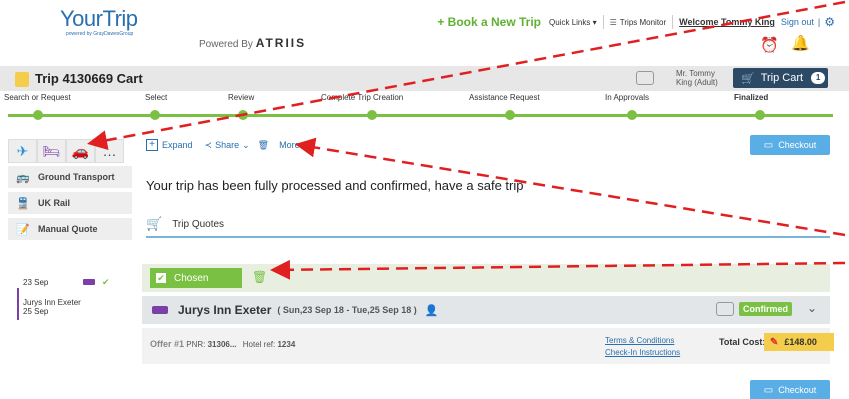  I want to click on checkout-button-bottom: ▭ Checkout, so click(790, 389).